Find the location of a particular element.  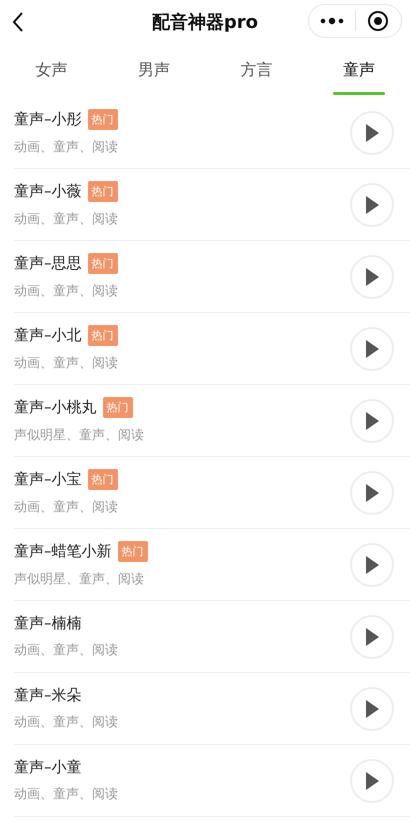

voice-name: 童声–小桃丸 is located at coordinates (55, 407).